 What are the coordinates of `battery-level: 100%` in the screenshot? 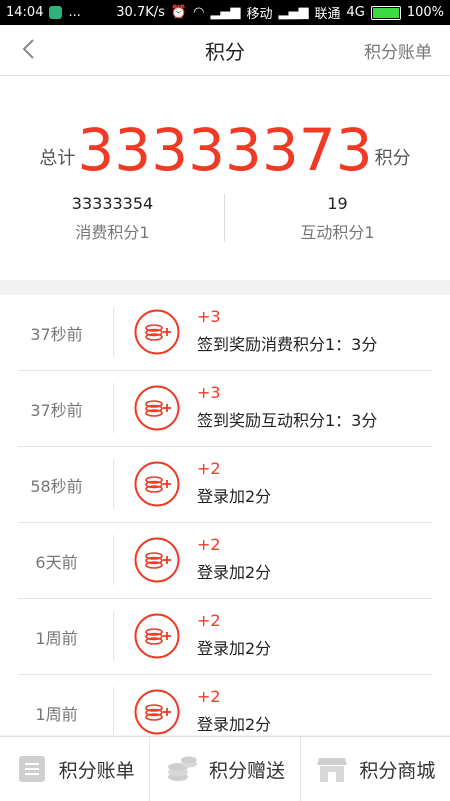 It's located at (425, 12).